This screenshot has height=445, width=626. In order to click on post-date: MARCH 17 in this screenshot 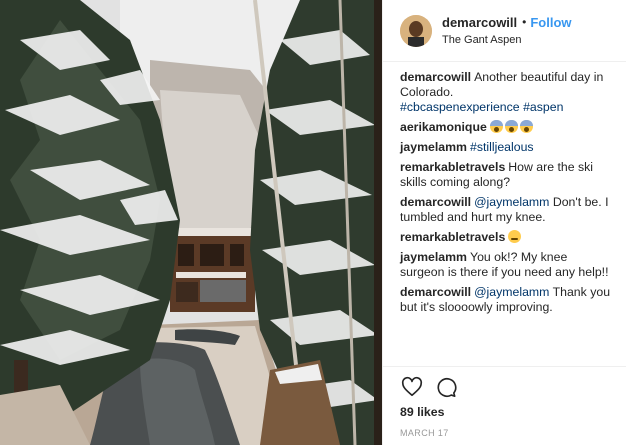, I will do `click(513, 433)`.